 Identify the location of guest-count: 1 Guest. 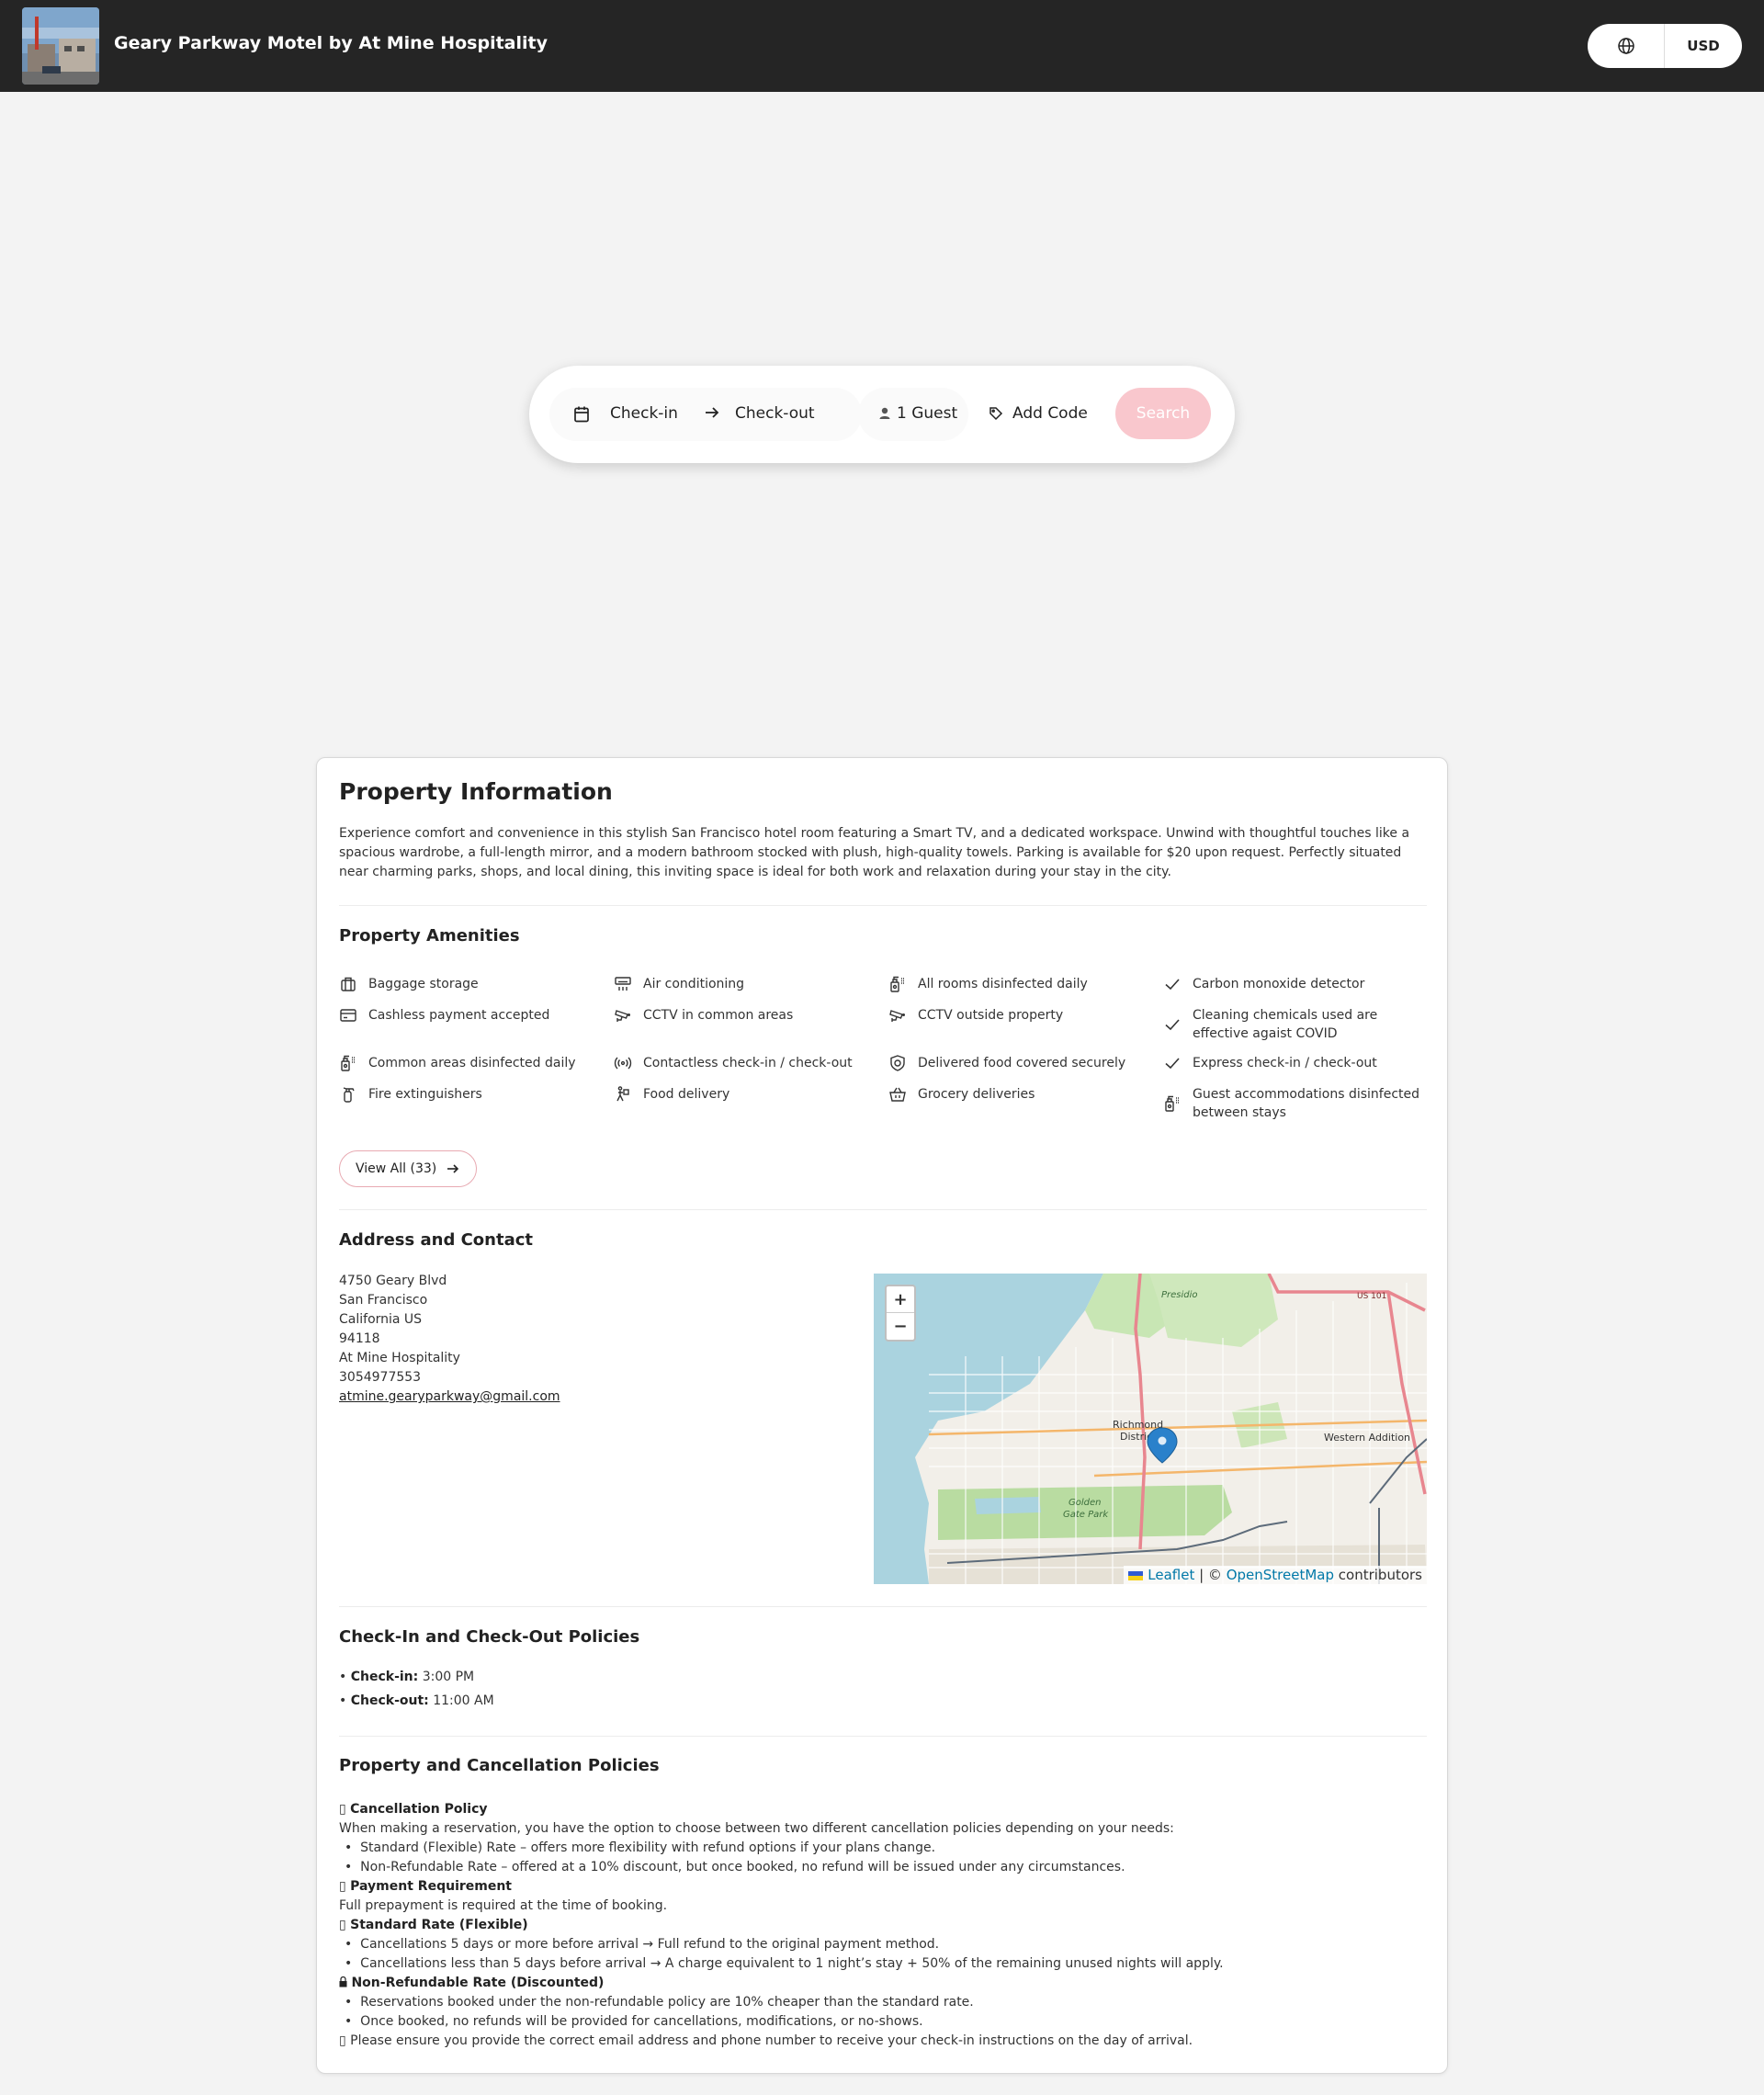
(927, 413).